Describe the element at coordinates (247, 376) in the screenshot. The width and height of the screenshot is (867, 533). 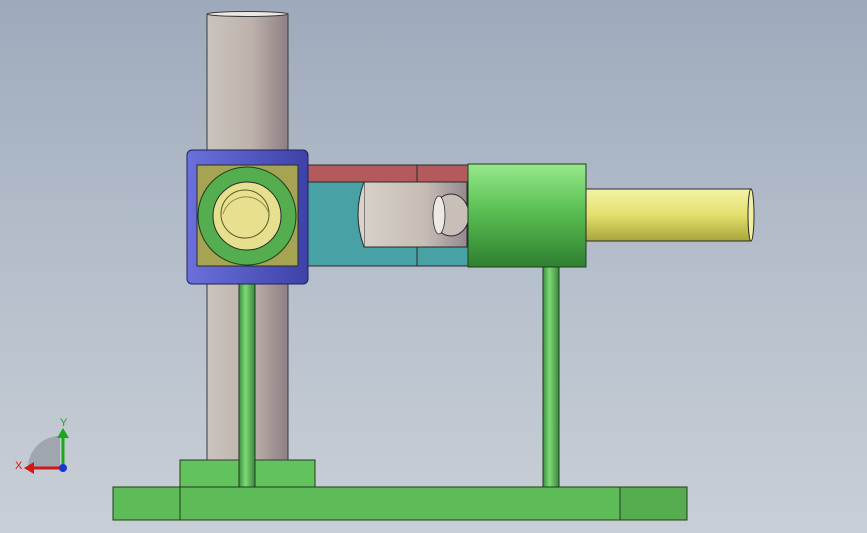
I see `support-rod-left` at that location.